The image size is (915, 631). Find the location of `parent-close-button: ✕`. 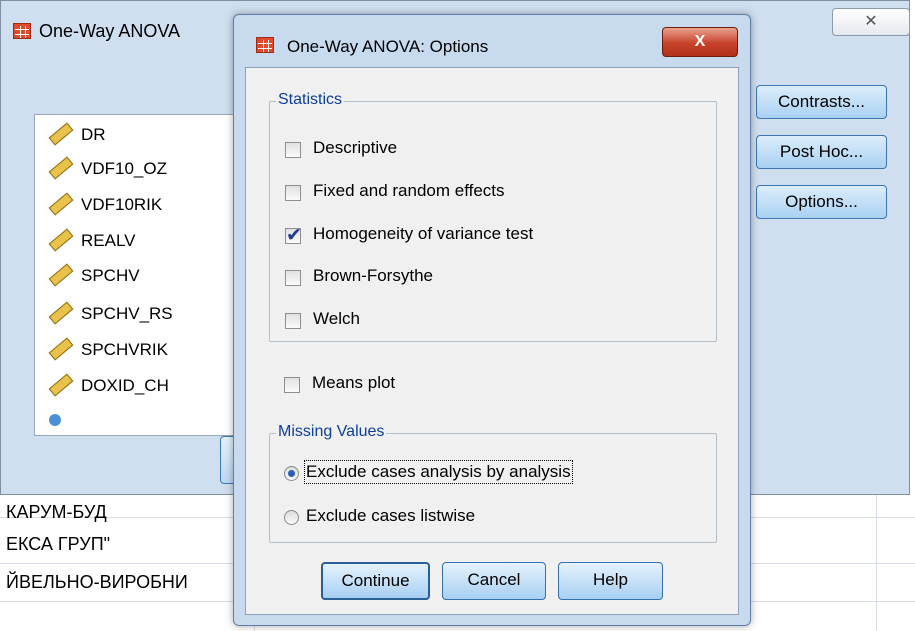

parent-close-button: ✕ is located at coordinates (871, 22).